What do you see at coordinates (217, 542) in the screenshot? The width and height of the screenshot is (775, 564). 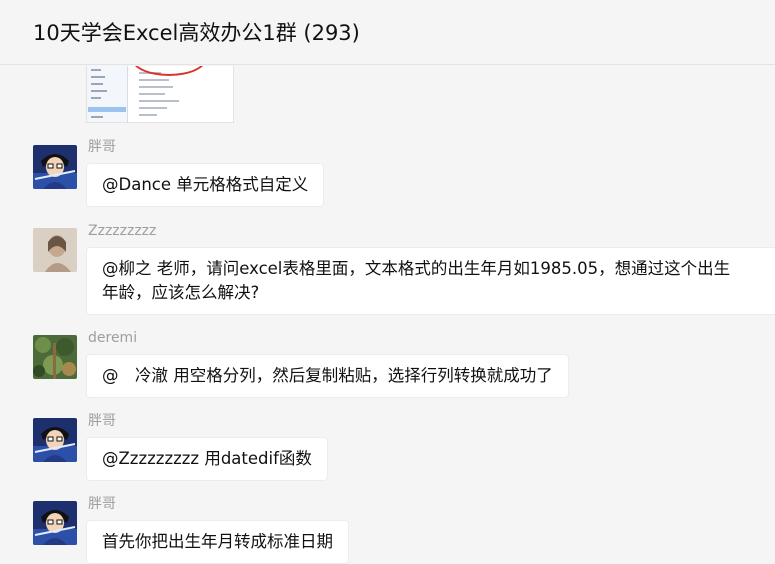 I see `message-bubble: 首先你把出生年月转成标准日期` at bounding box center [217, 542].